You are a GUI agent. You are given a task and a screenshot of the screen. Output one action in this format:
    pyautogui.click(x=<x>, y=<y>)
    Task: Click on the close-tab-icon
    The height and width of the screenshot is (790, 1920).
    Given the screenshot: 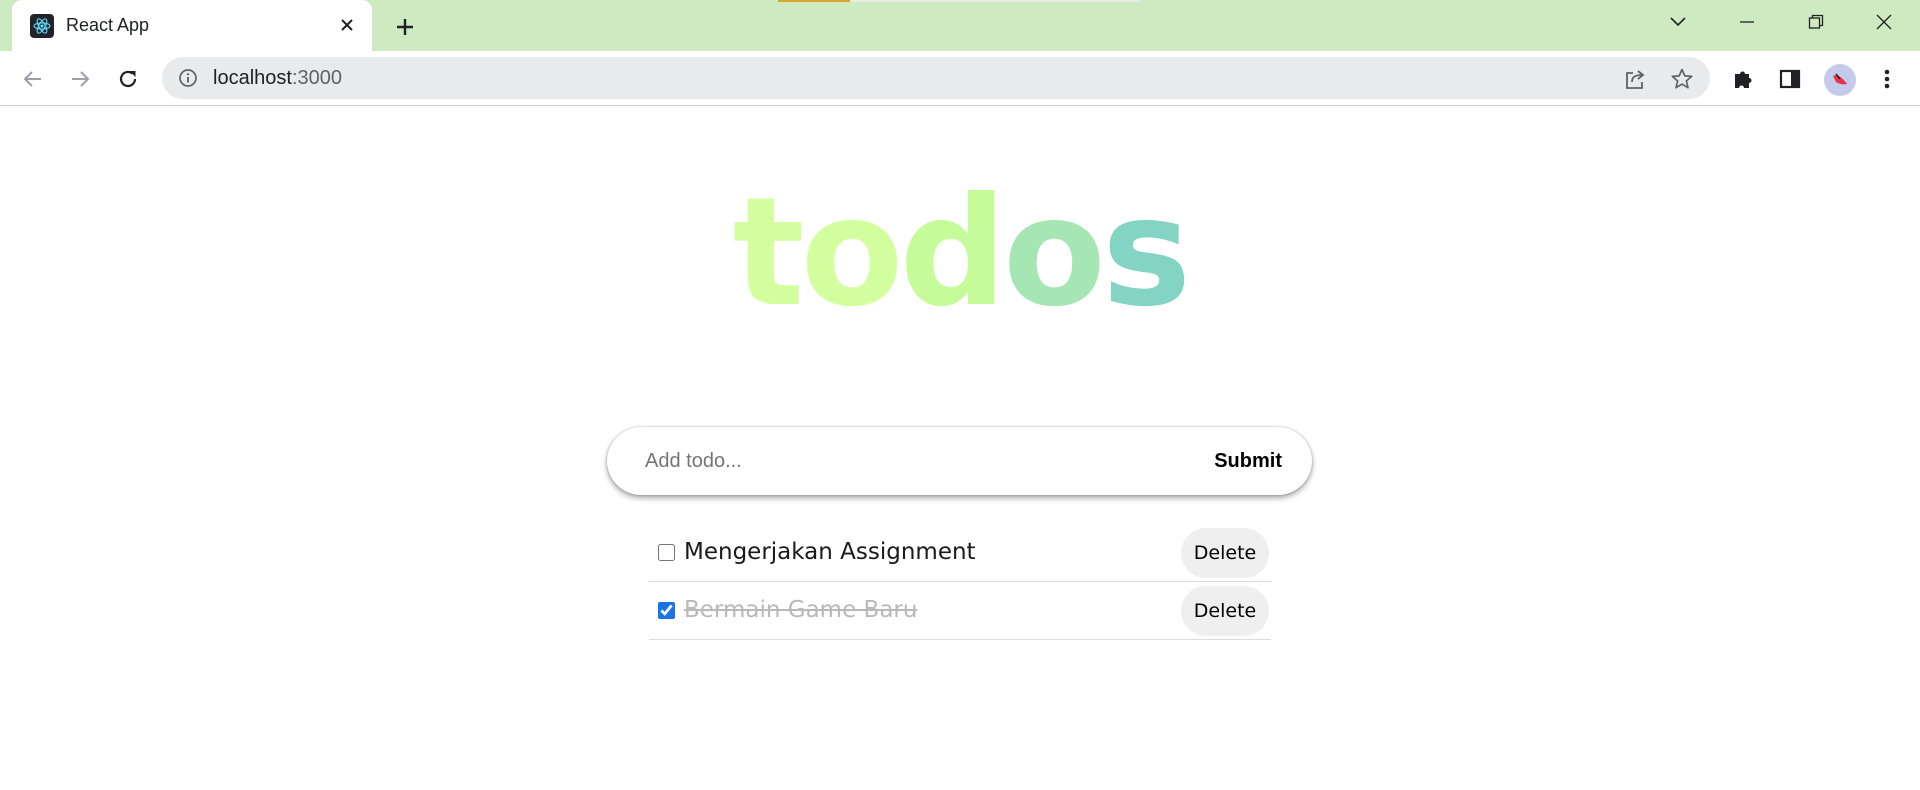 What is the action you would take?
    pyautogui.click(x=347, y=25)
    